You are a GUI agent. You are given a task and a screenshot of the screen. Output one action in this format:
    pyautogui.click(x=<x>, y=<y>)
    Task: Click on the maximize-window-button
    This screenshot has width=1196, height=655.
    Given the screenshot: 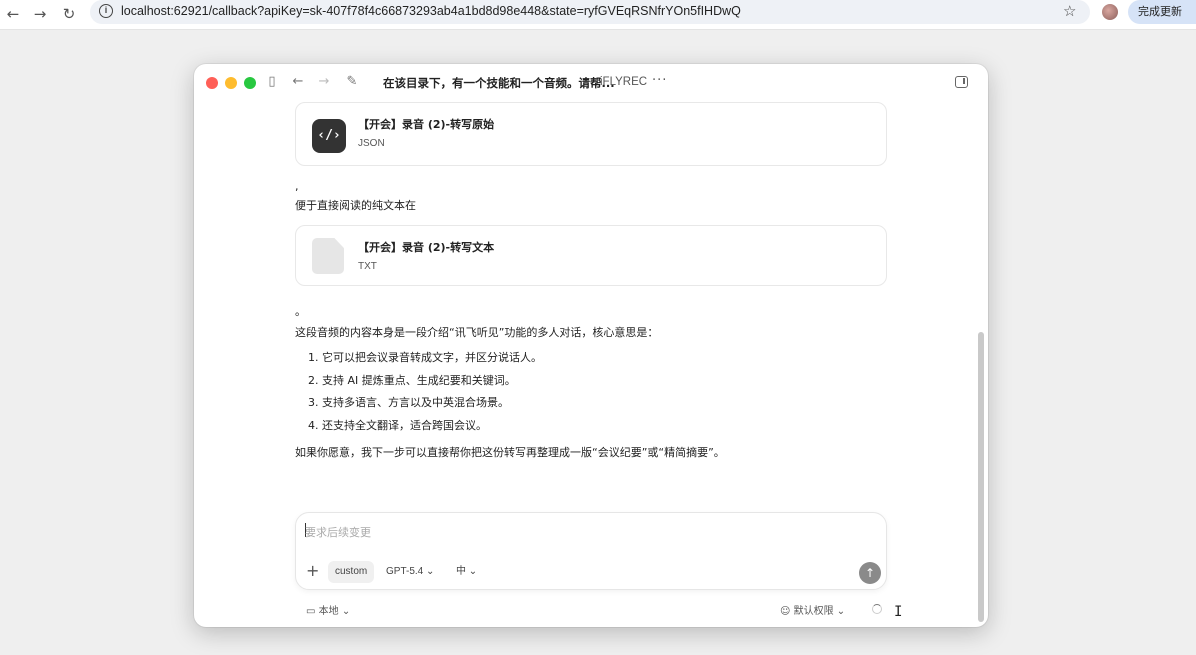 What is the action you would take?
    pyautogui.click(x=250, y=83)
    